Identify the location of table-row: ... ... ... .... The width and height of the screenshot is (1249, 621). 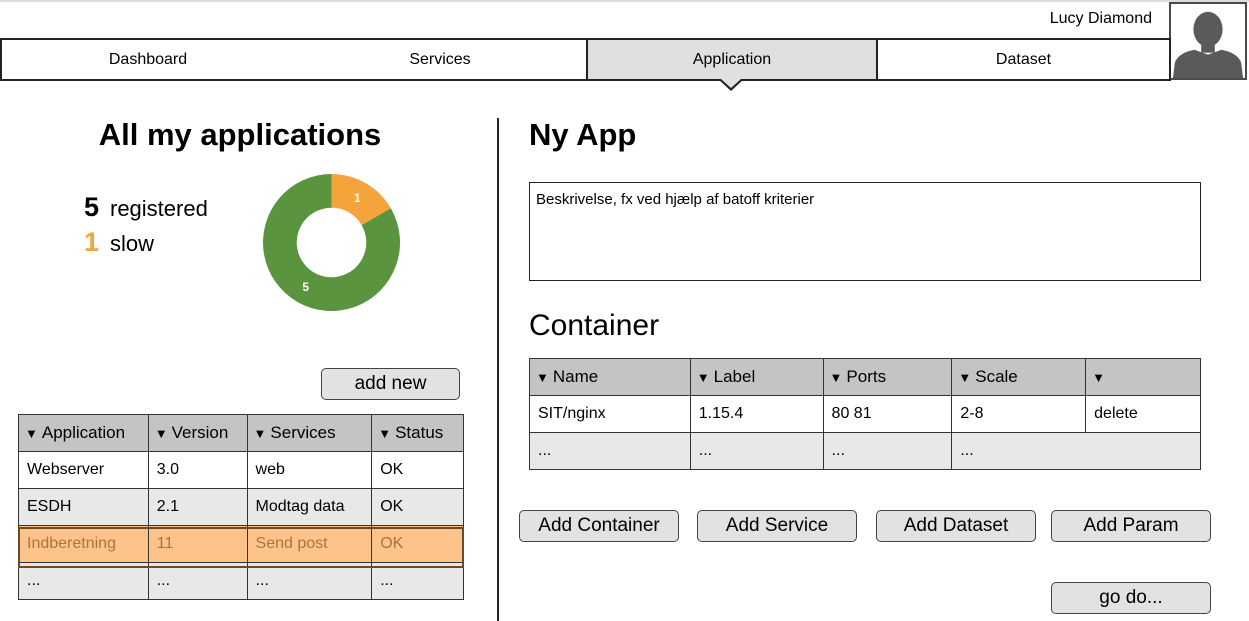
(241, 581).